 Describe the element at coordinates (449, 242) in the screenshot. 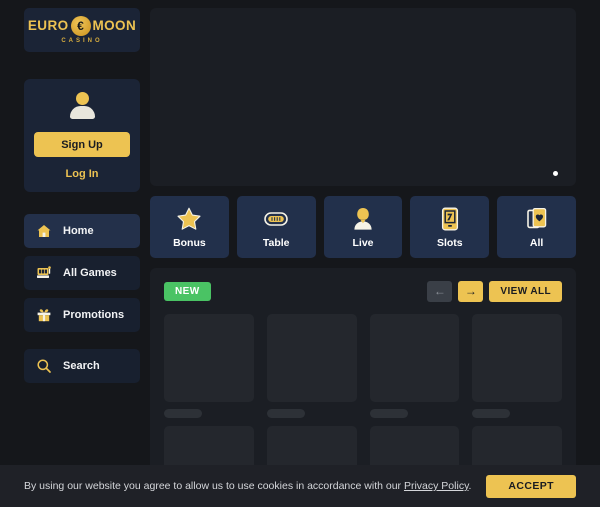

I see `category-tile-label: Slots` at that location.